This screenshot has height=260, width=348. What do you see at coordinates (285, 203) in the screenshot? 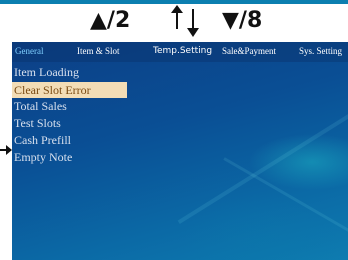
I see `background-glare` at bounding box center [285, 203].